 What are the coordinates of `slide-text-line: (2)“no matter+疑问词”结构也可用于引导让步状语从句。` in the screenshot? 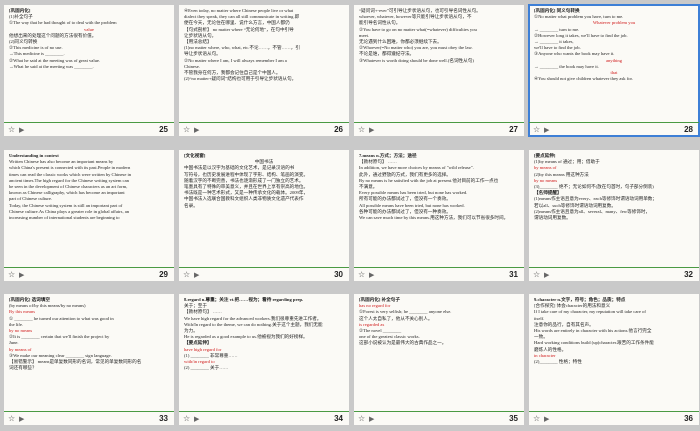 It's located at (240, 79).